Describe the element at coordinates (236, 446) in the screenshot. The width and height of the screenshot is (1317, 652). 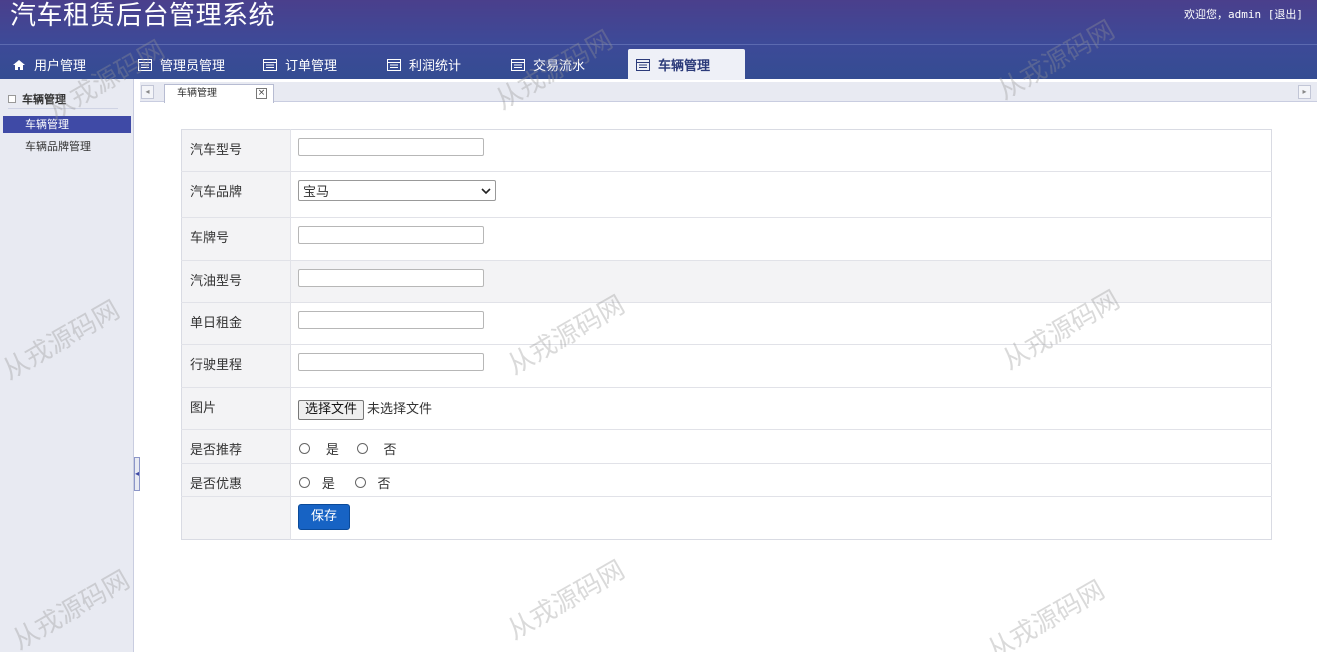
I see `recommend-label: 是否推荐` at that location.